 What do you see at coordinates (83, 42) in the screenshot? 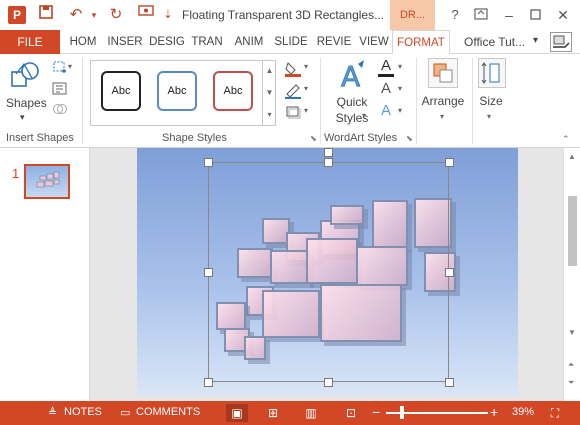
I see `tab-home: HOM` at bounding box center [83, 42].